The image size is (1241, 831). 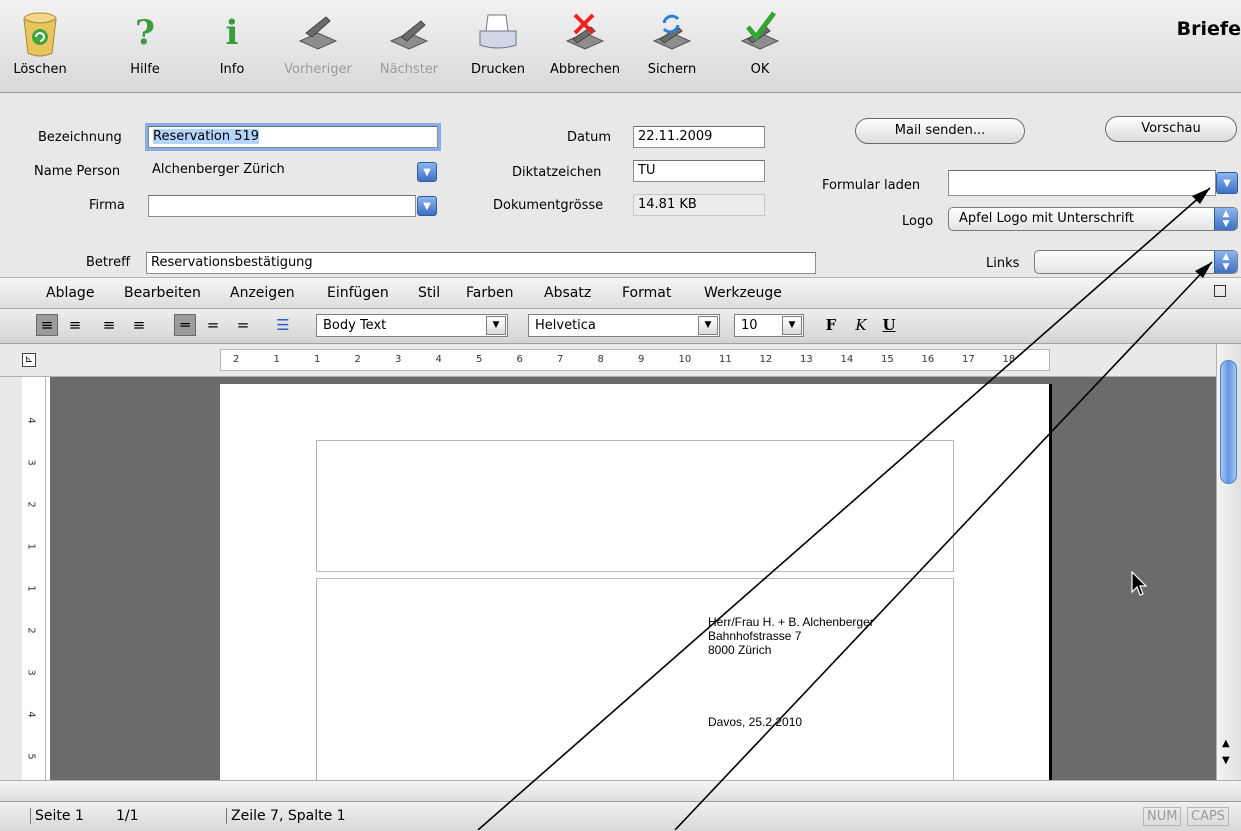 I want to click on letterhead-frame, so click(x=635, y=506).